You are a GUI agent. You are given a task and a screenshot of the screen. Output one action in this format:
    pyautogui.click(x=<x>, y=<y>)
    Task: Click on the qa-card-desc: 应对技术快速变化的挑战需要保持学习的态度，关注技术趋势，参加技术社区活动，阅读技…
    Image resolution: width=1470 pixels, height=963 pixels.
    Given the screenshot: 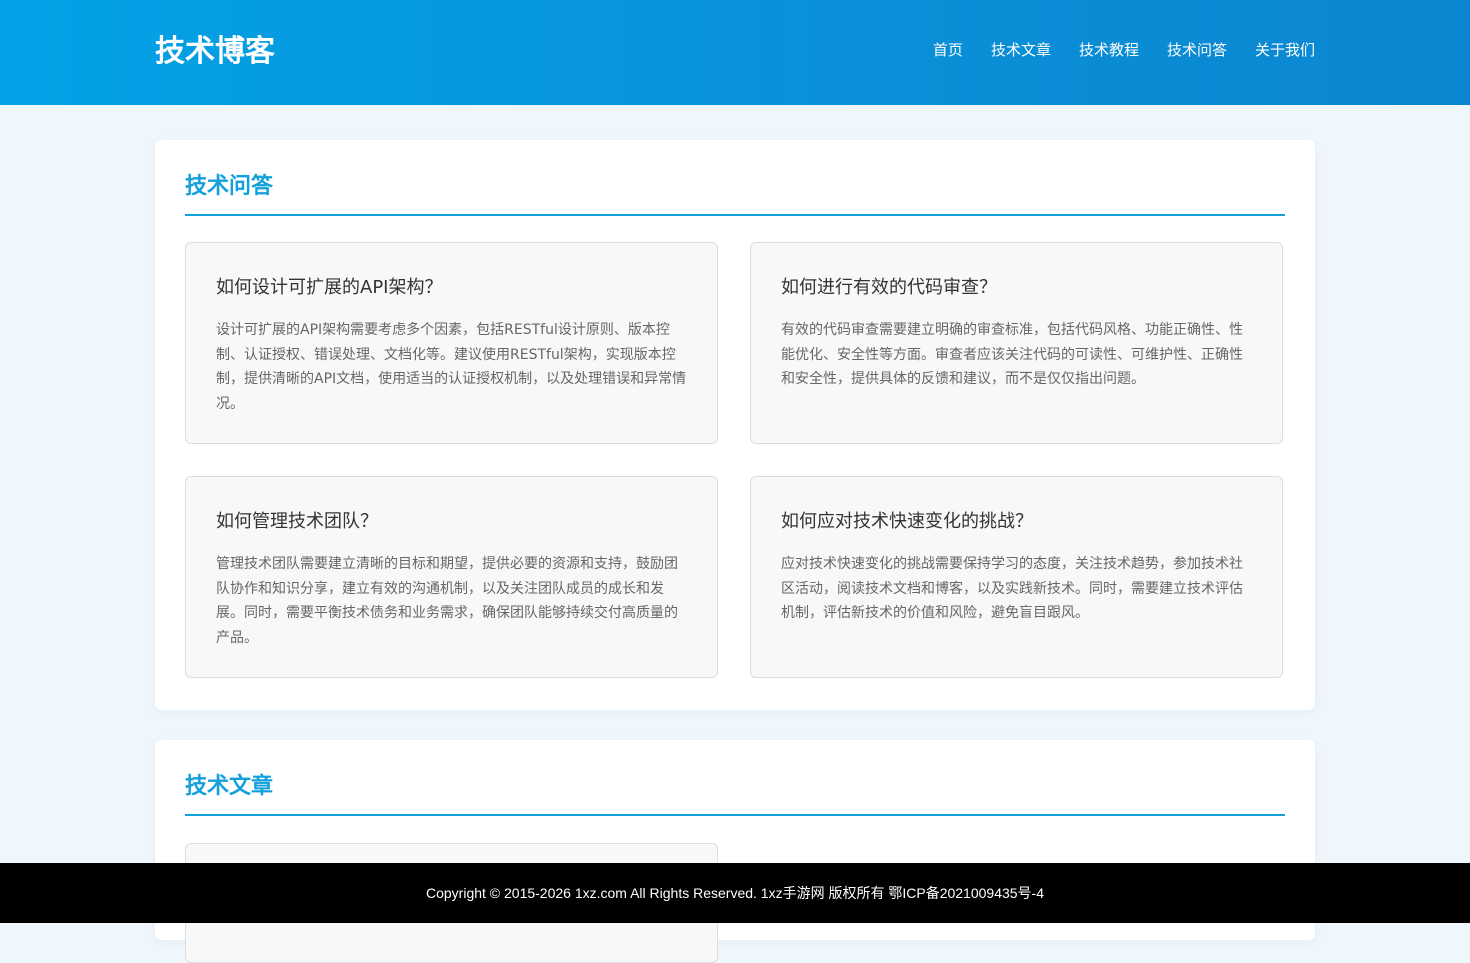 What is the action you would take?
    pyautogui.click(x=1012, y=588)
    